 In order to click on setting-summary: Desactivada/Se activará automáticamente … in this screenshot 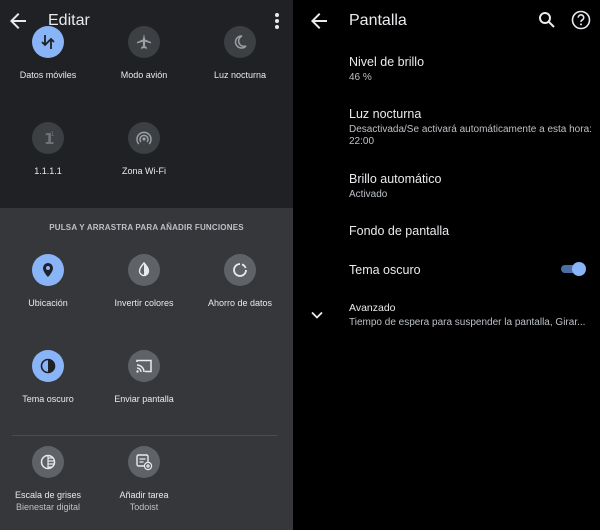, I will do `click(470, 135)`.